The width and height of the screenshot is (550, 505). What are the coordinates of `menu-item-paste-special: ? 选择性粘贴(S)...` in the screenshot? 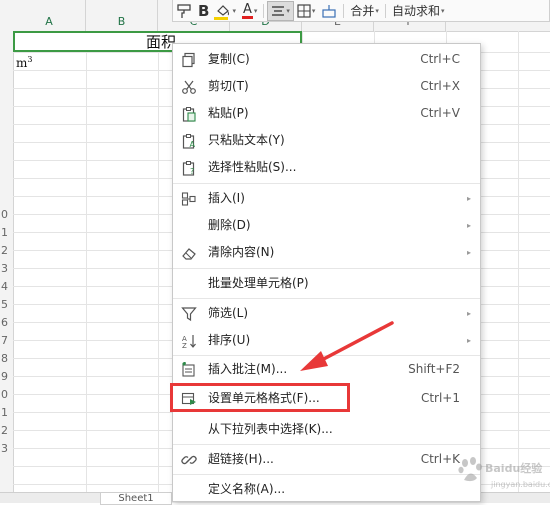 It's located at (326, 167).